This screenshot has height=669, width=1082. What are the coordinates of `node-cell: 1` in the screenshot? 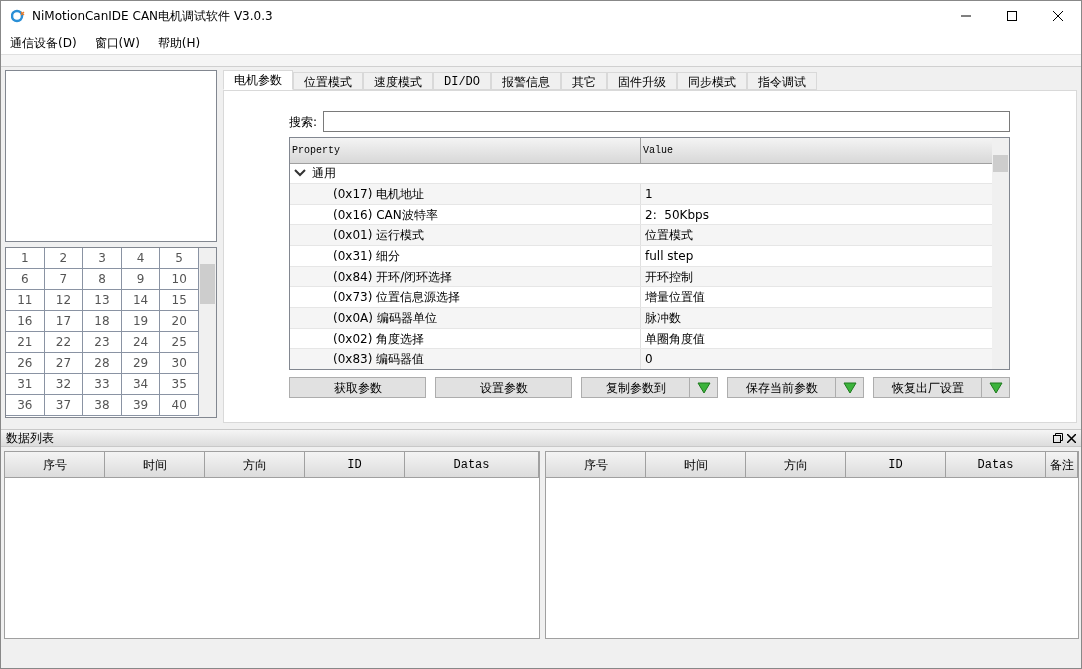 It's located at (25, 258).